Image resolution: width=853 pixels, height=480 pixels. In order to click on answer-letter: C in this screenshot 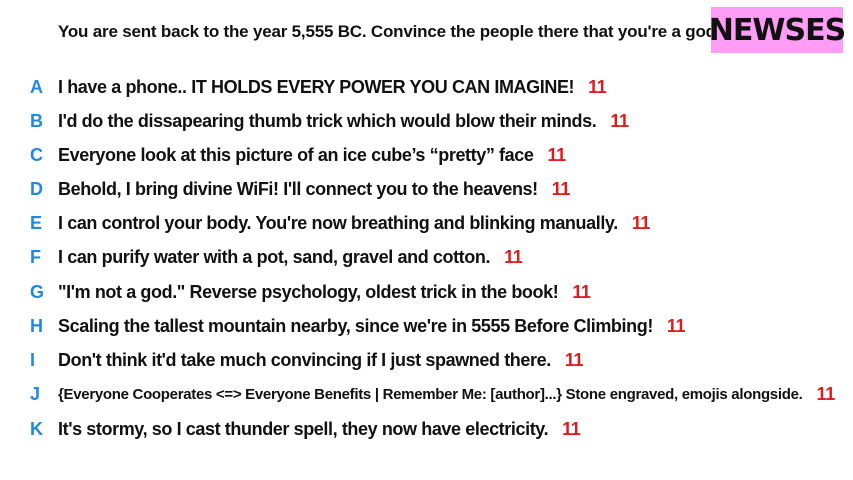, I will do `click(36, 154)`.